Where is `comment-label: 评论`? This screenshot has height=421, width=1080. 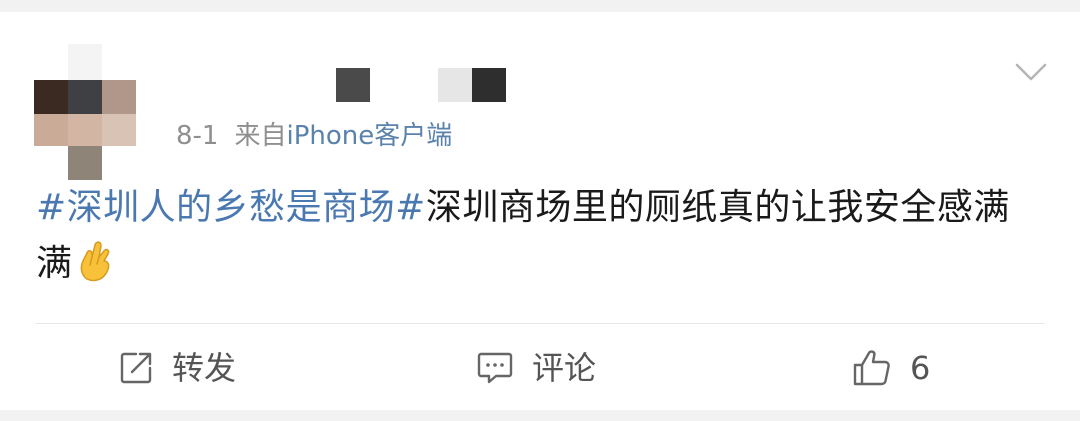
comment-label: 评论 is located at coordinates (564, 368).